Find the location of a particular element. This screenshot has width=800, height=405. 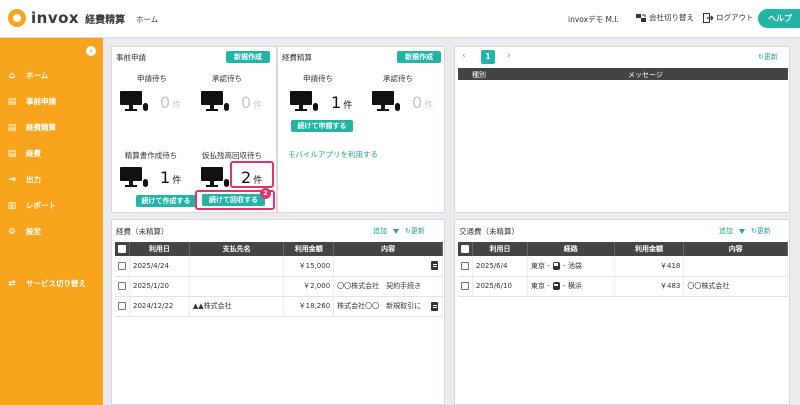

logout-icon is located at coordinates (708, 17).